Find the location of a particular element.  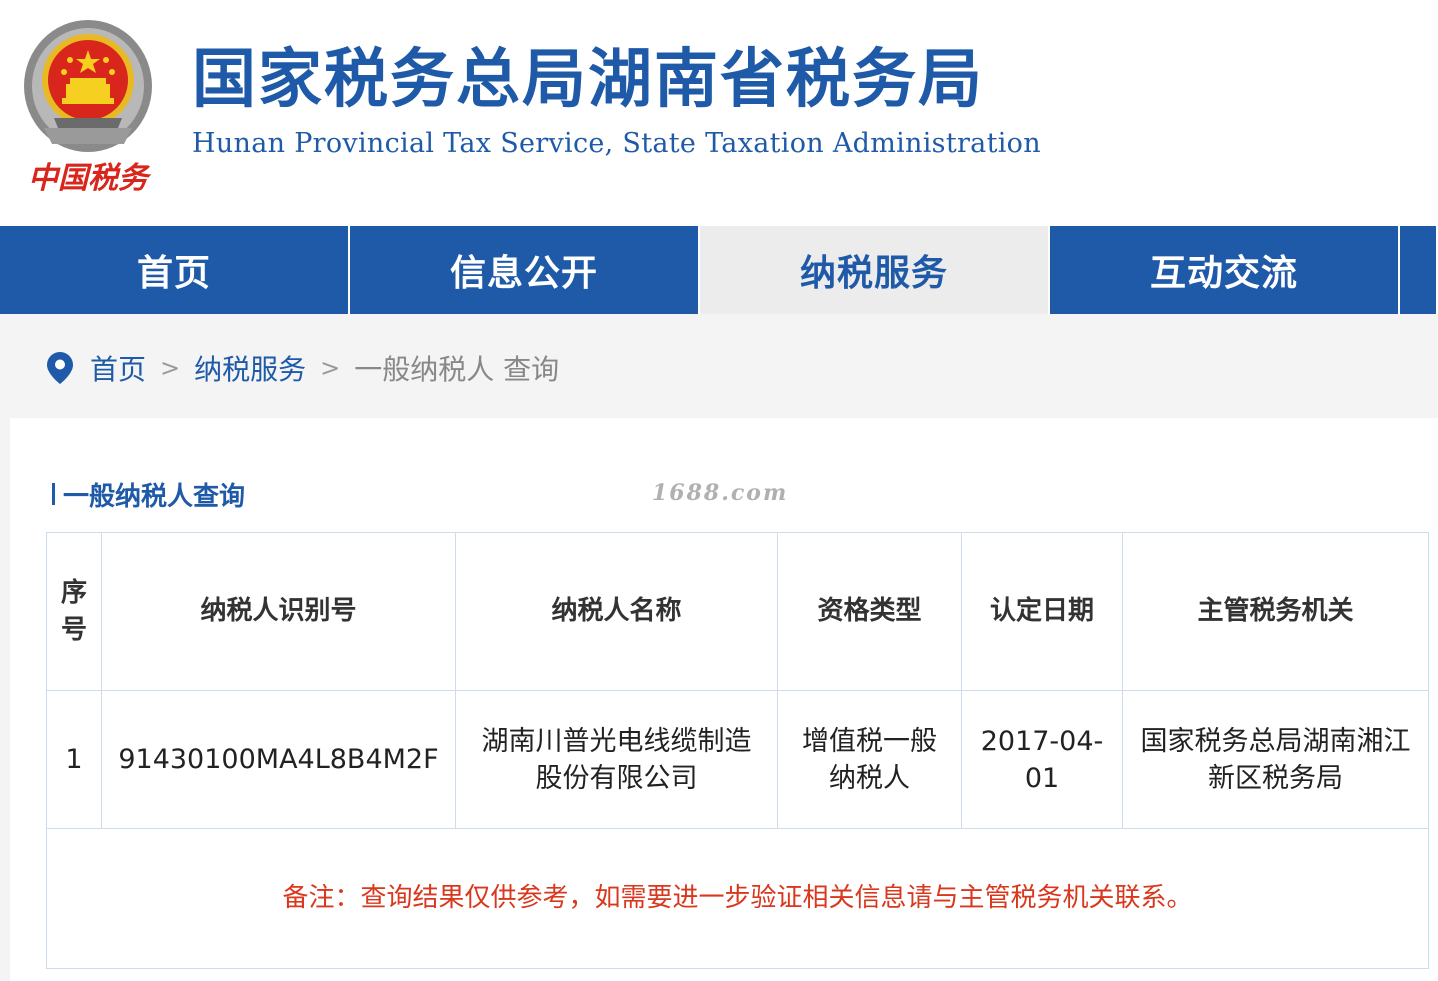

header-qualification-type: 资格类型 is located at coordinates (869, 611).